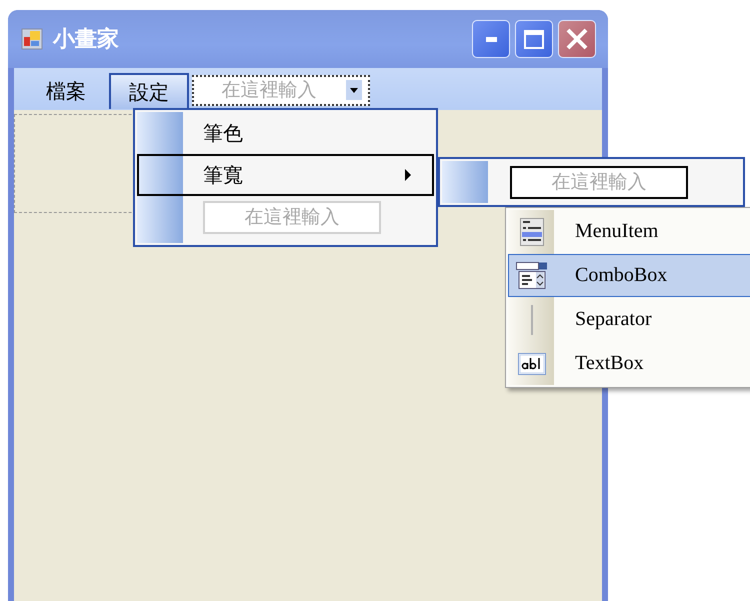  Describe the element at coordinates (32, 39) in the screenshot. I see `app-icon` at that location.